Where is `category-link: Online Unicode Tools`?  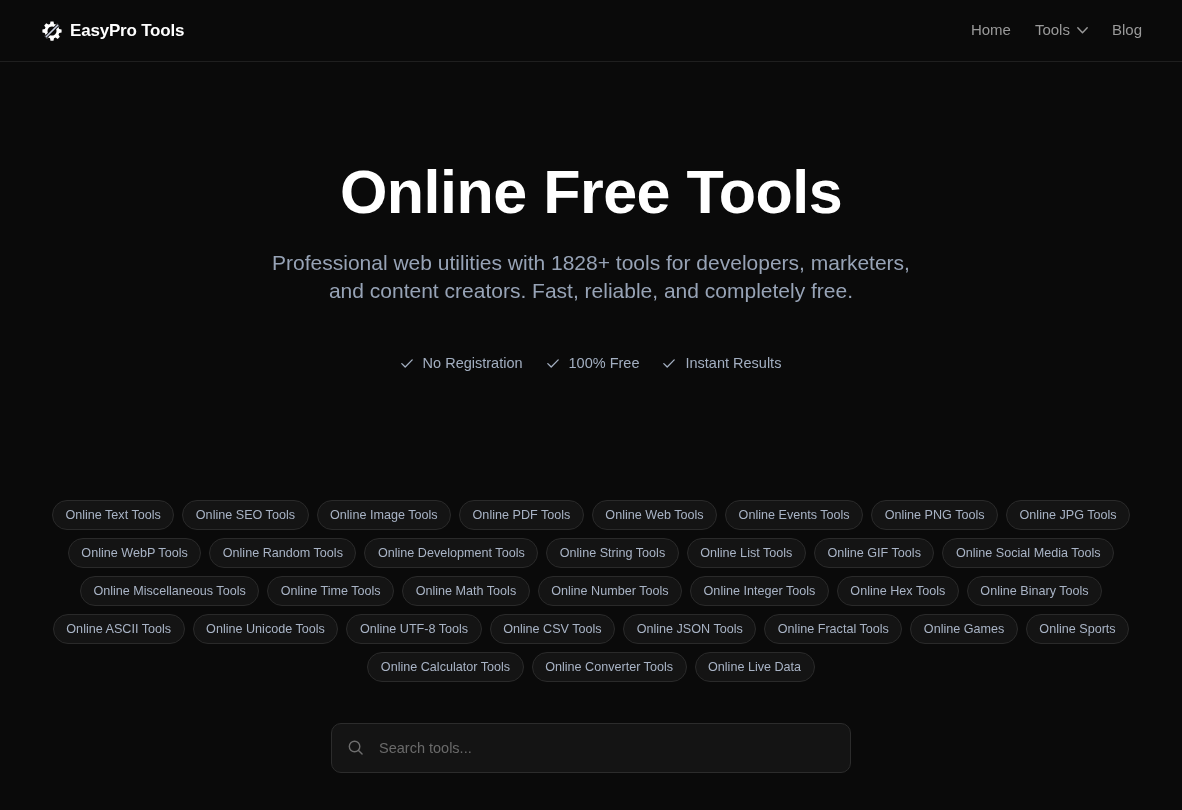 category-link: Online Unicode Tools is located at coordinates (265, 629).